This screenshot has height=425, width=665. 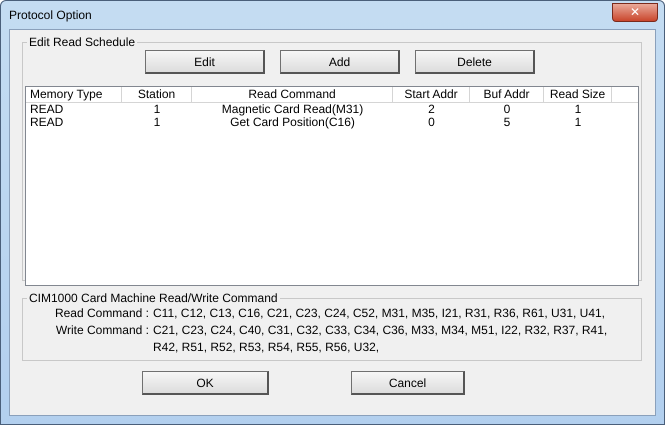 I want to click on action-button: Edit, so click(x=205, y=62).